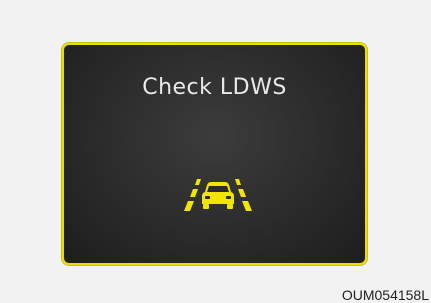  What do you see at coordinates (218, 195) in the screenshot?
I see `lane-departure-warning-icon` at bounding box center [218, 195].